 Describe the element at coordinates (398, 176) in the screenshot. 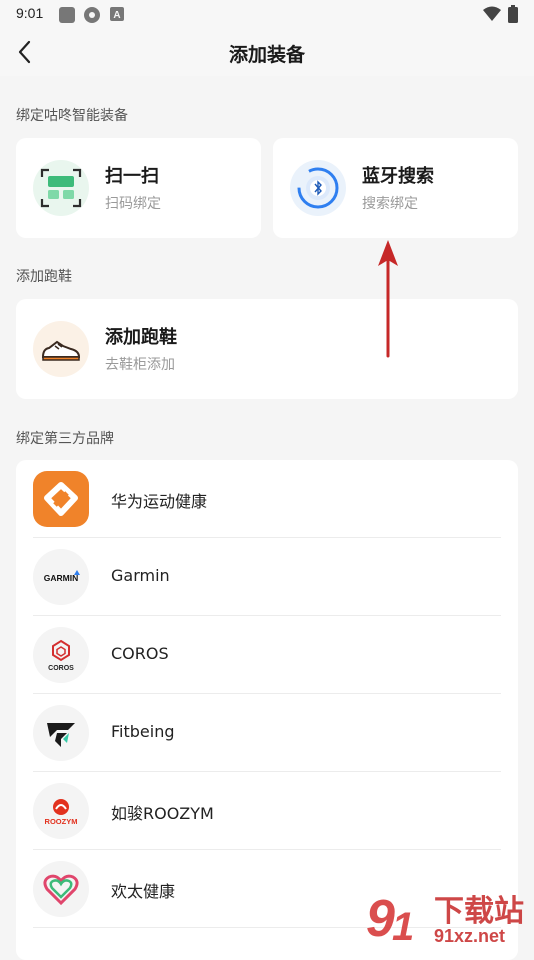

I see `bluetooth-card-title: 蓝牙搜索` at that location.